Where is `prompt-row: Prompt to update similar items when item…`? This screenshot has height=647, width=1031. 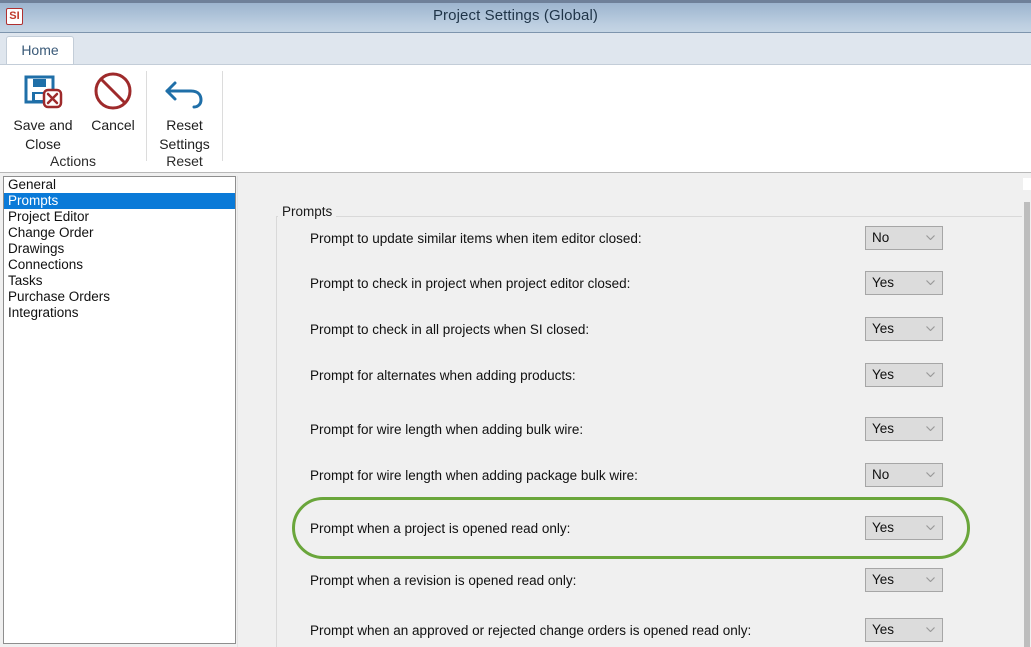
prompt-row: Prompt to update similar items when item… is located at coordinates (610, 240).